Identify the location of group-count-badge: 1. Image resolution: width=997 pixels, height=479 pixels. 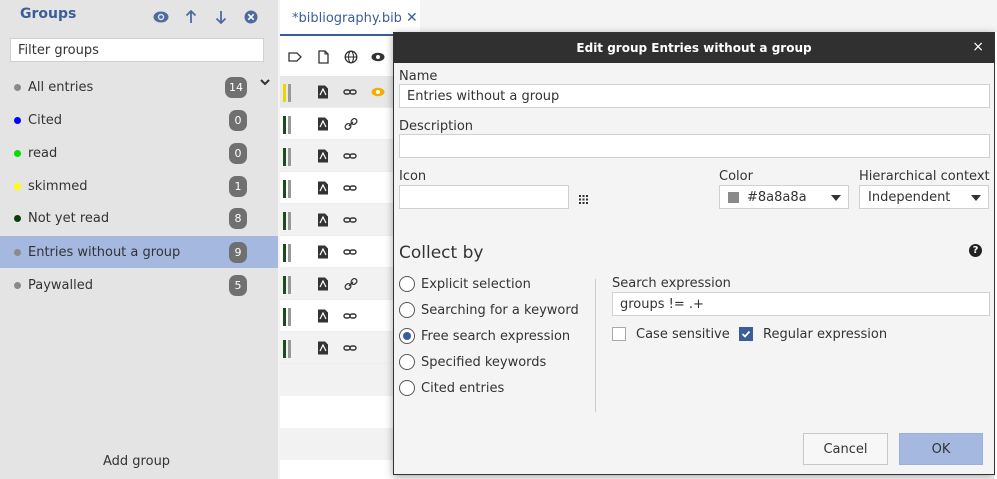
(238, 186).